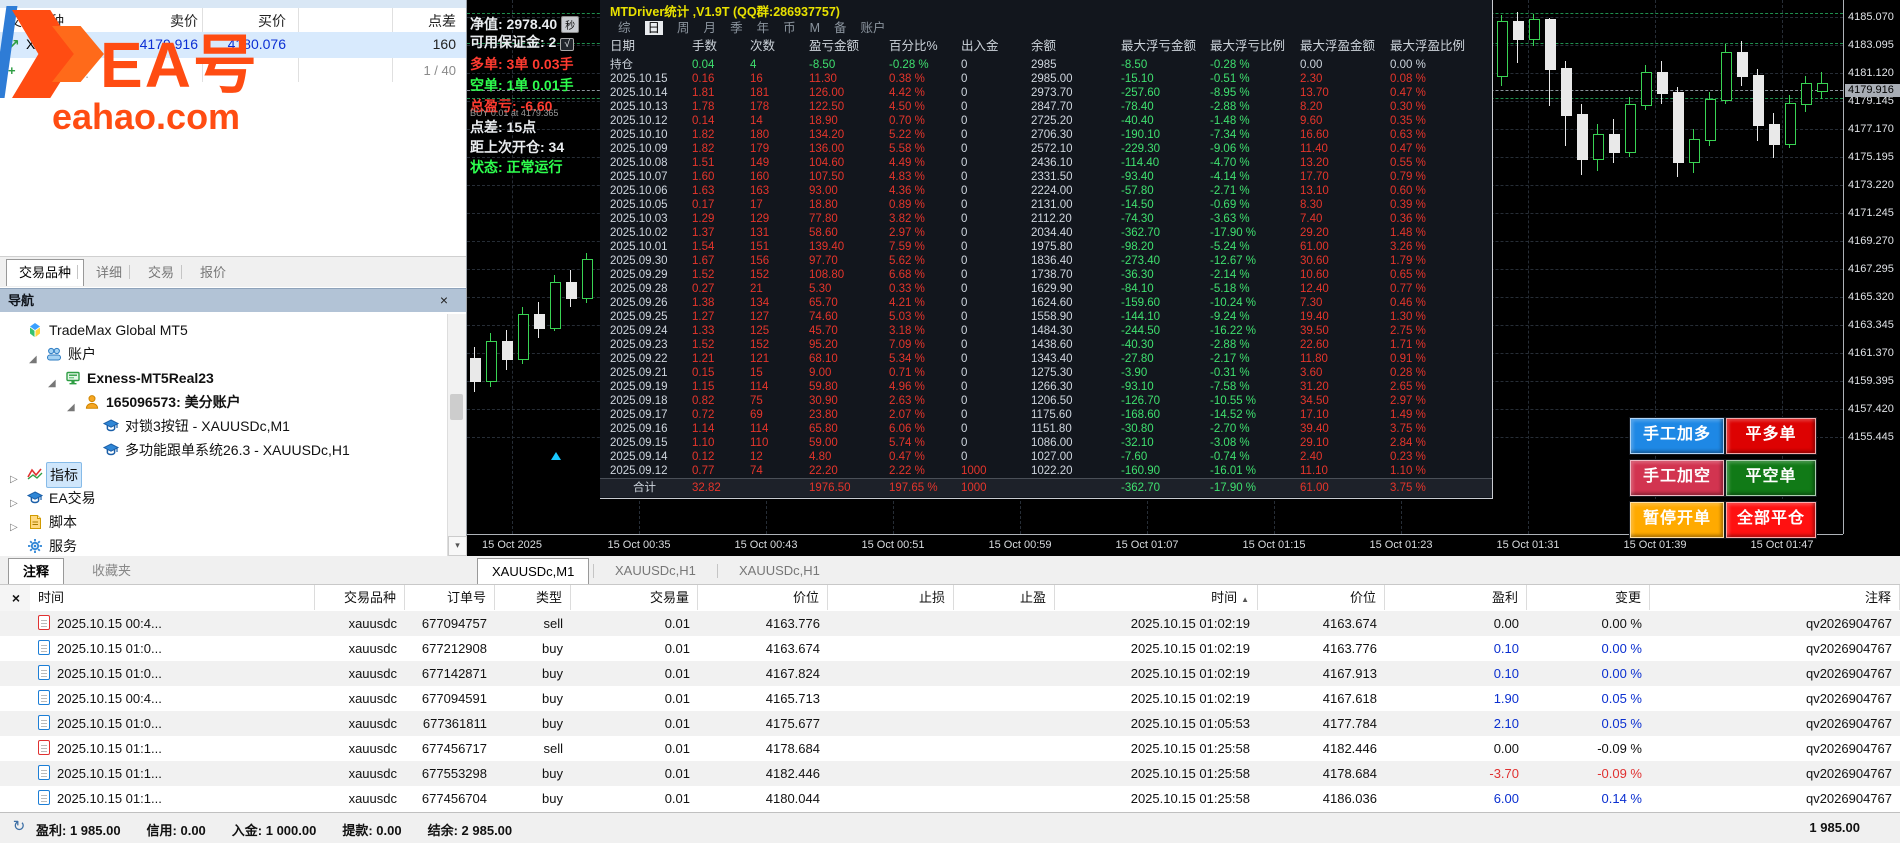  What do you see at coordinates (1349, 798) in the screenshot?
I see `order-cell-9: 4186.036` at bounding box center [1349, 798].